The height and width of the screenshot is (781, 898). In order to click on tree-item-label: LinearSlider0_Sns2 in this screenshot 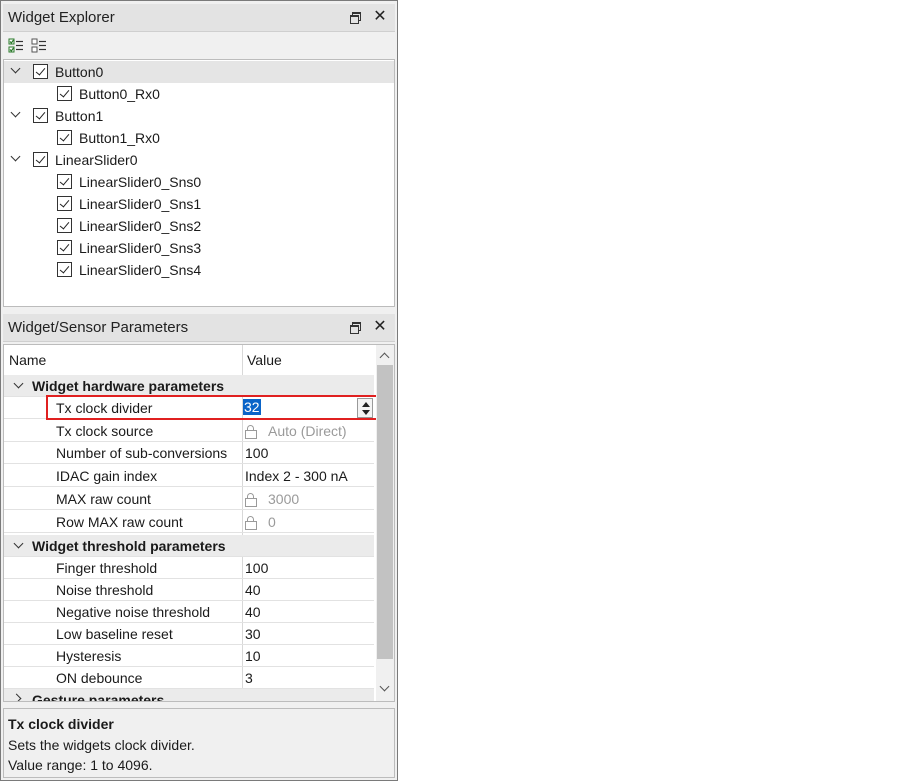, I will do `click(140, 226)`.